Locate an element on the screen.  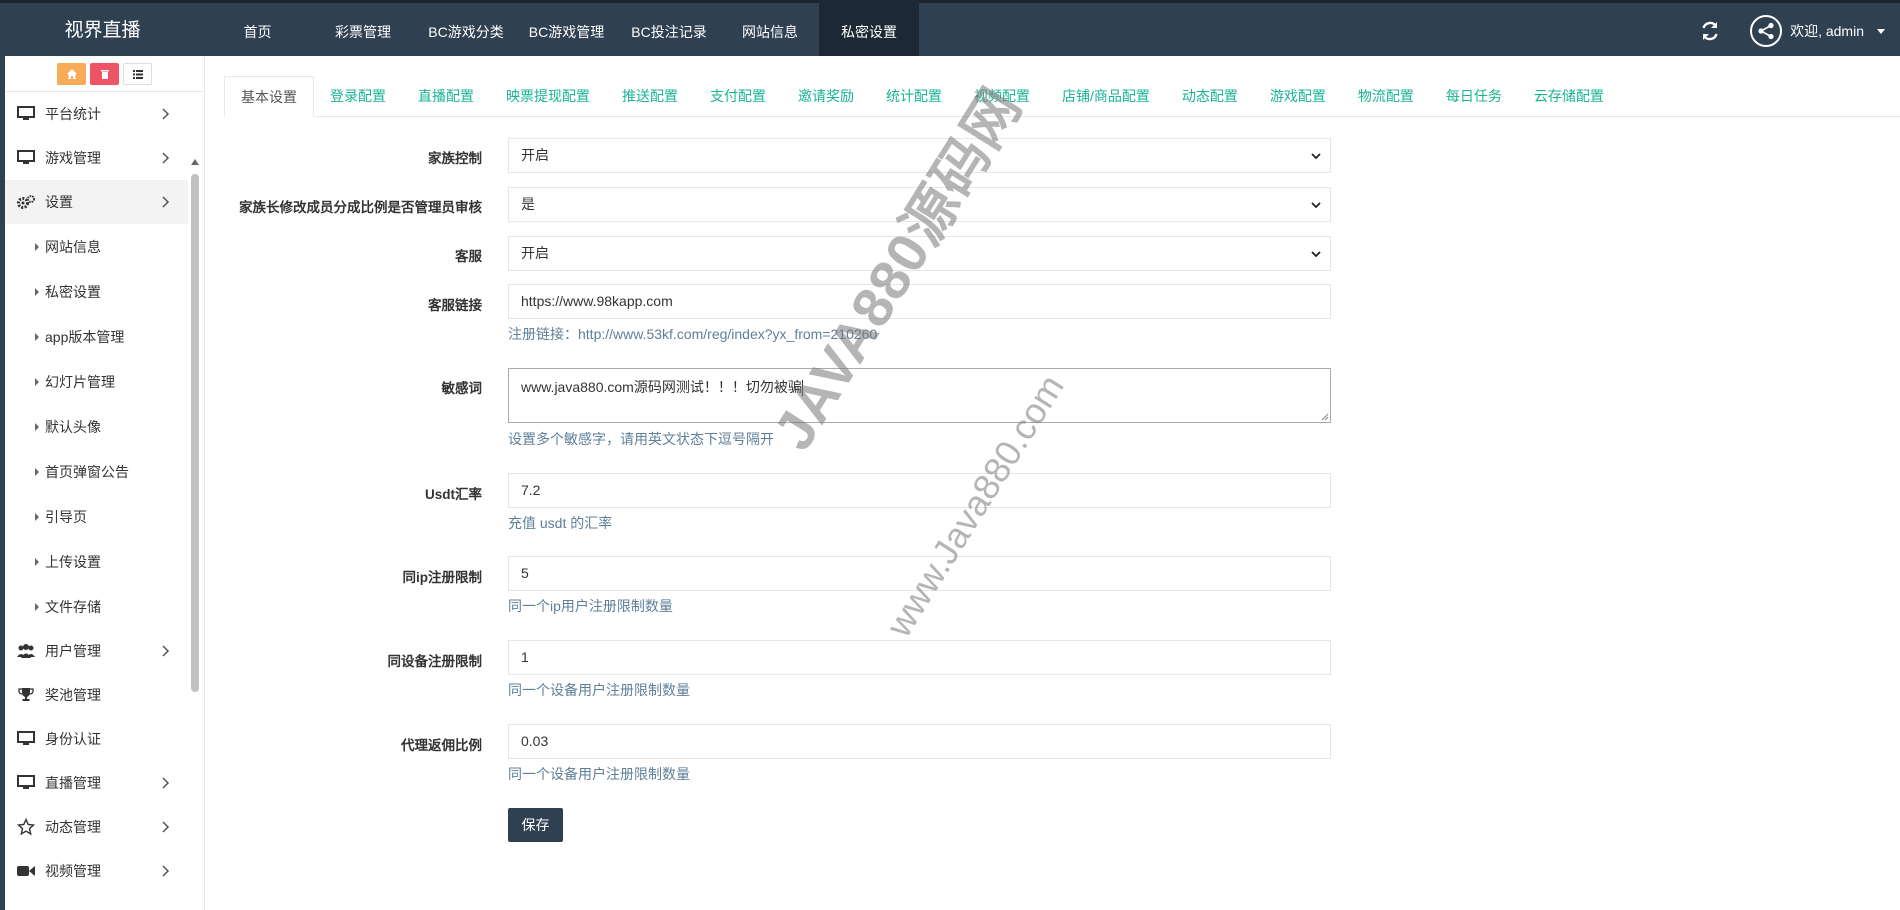
trash-icon is located at coordinates (104, 74).